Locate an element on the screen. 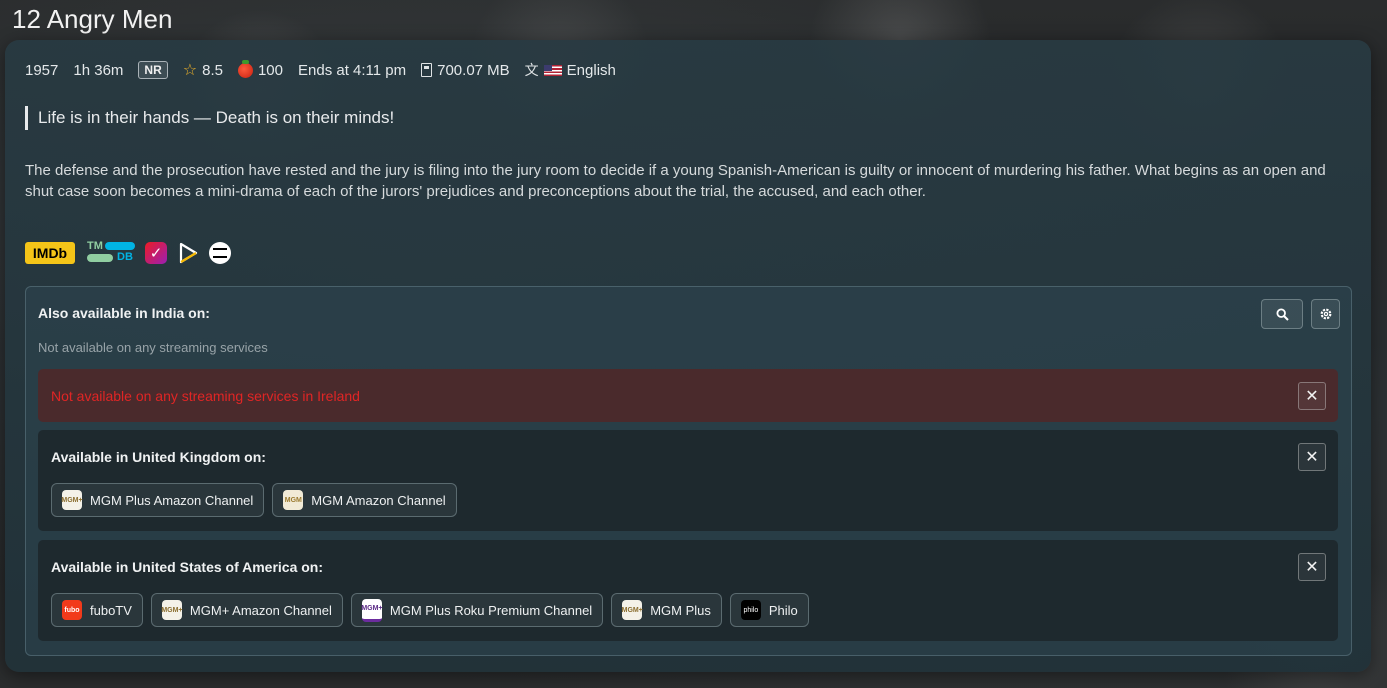 This screenshot has width=1387, height=688. home-region-status: Not available on any streaming services is located at coordinates (153, 347).